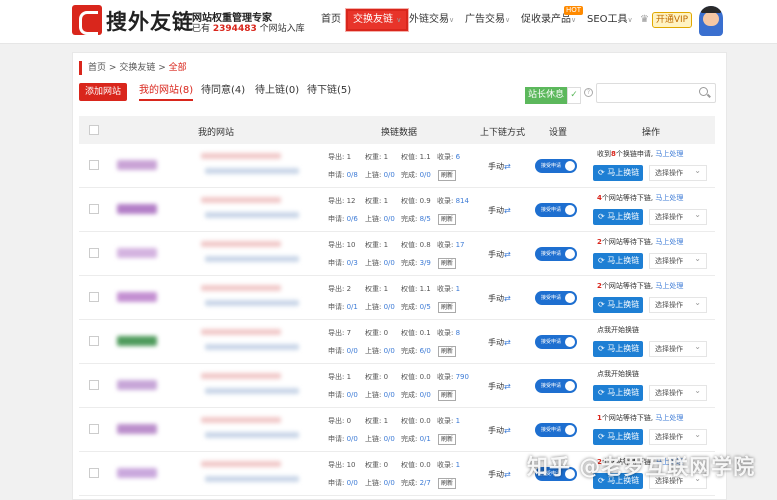  Describe the element at coordinates (352, 219) in the screenshot. I see `apply-value: 0/6` at that location.